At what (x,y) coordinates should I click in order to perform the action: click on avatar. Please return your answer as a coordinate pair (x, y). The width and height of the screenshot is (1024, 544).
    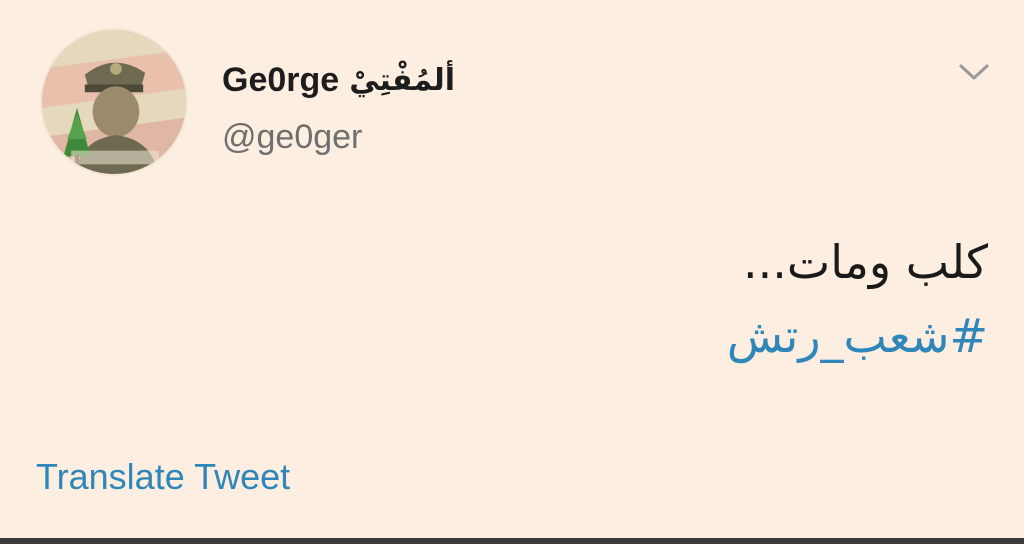
    Looking at the image, I should click on (114, 102).